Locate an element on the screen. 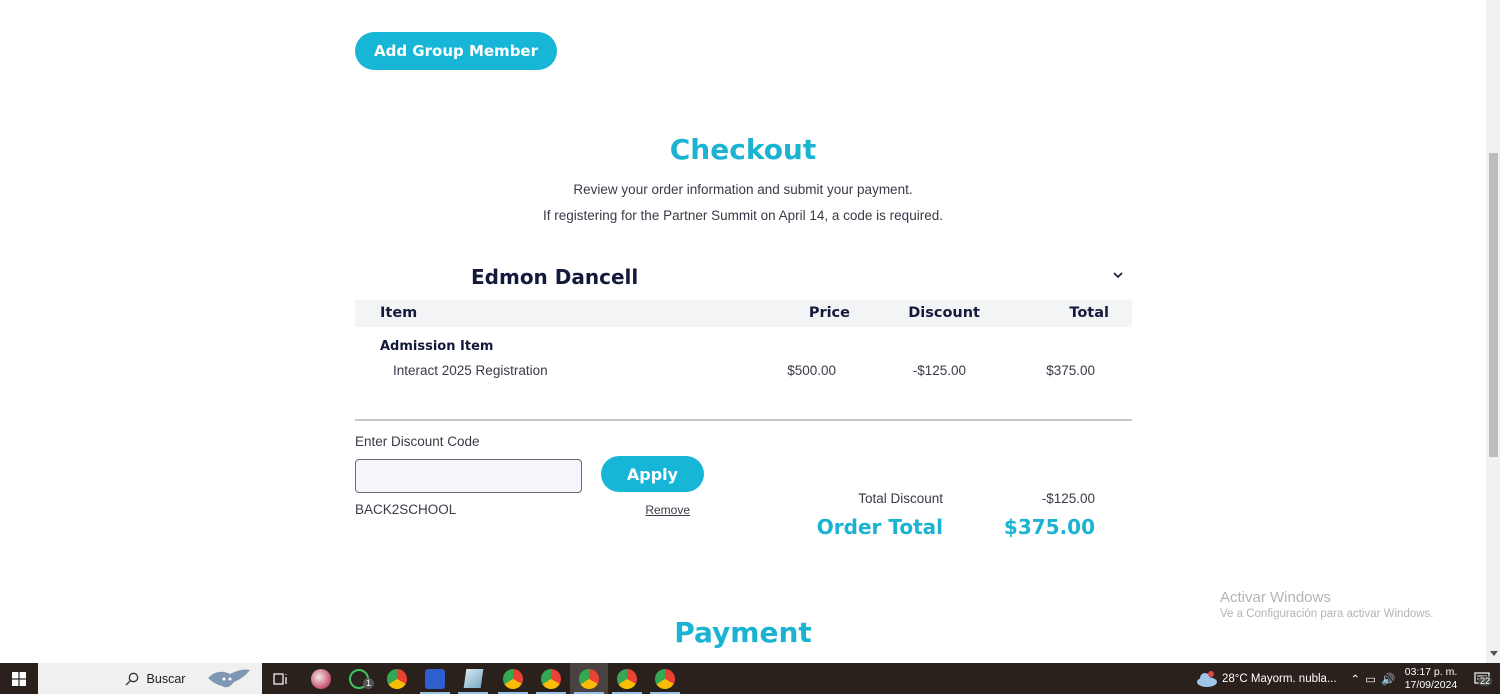 The height and width of the screenshot is (694, 1500). app-icon is located at coordinates (321, 678).